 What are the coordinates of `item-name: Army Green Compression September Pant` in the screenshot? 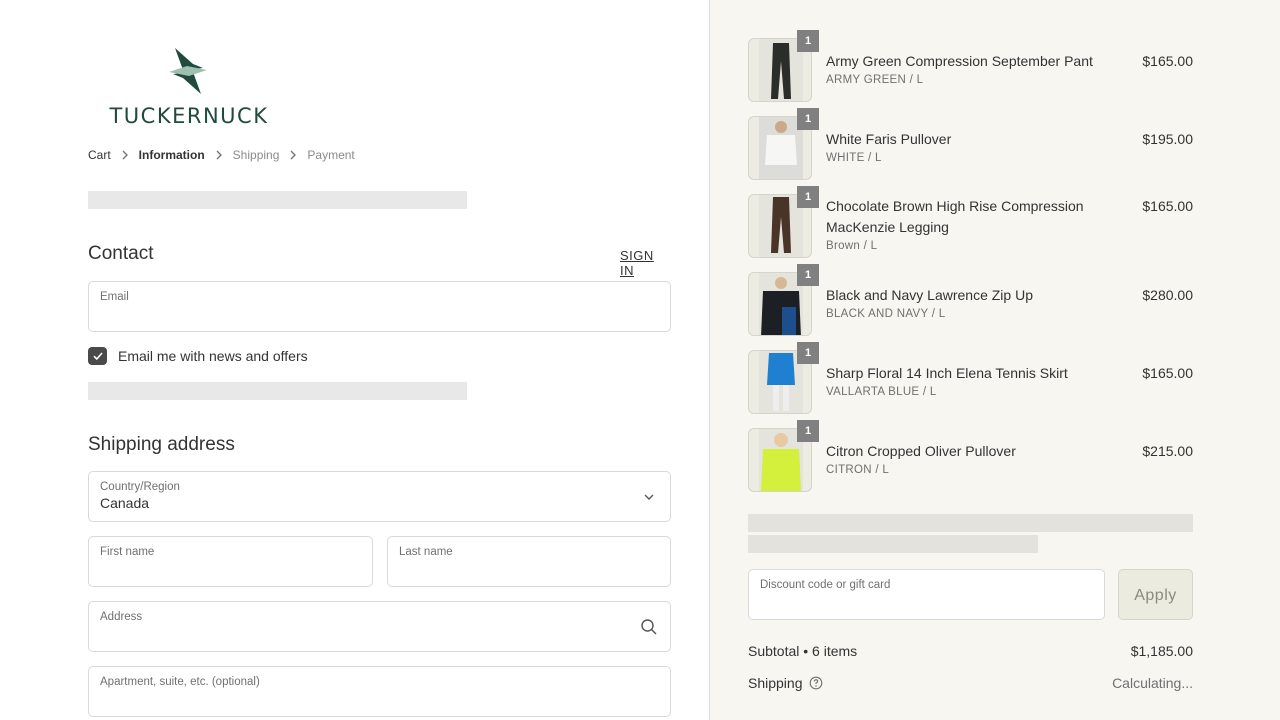 It's located at (959, 61).